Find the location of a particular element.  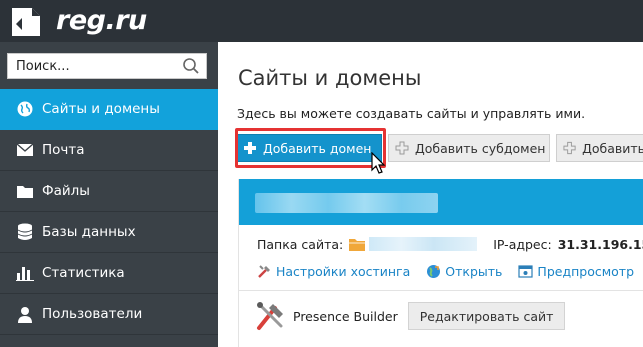

folder-label: Папка сайта: is located at coordinates (300, 244).